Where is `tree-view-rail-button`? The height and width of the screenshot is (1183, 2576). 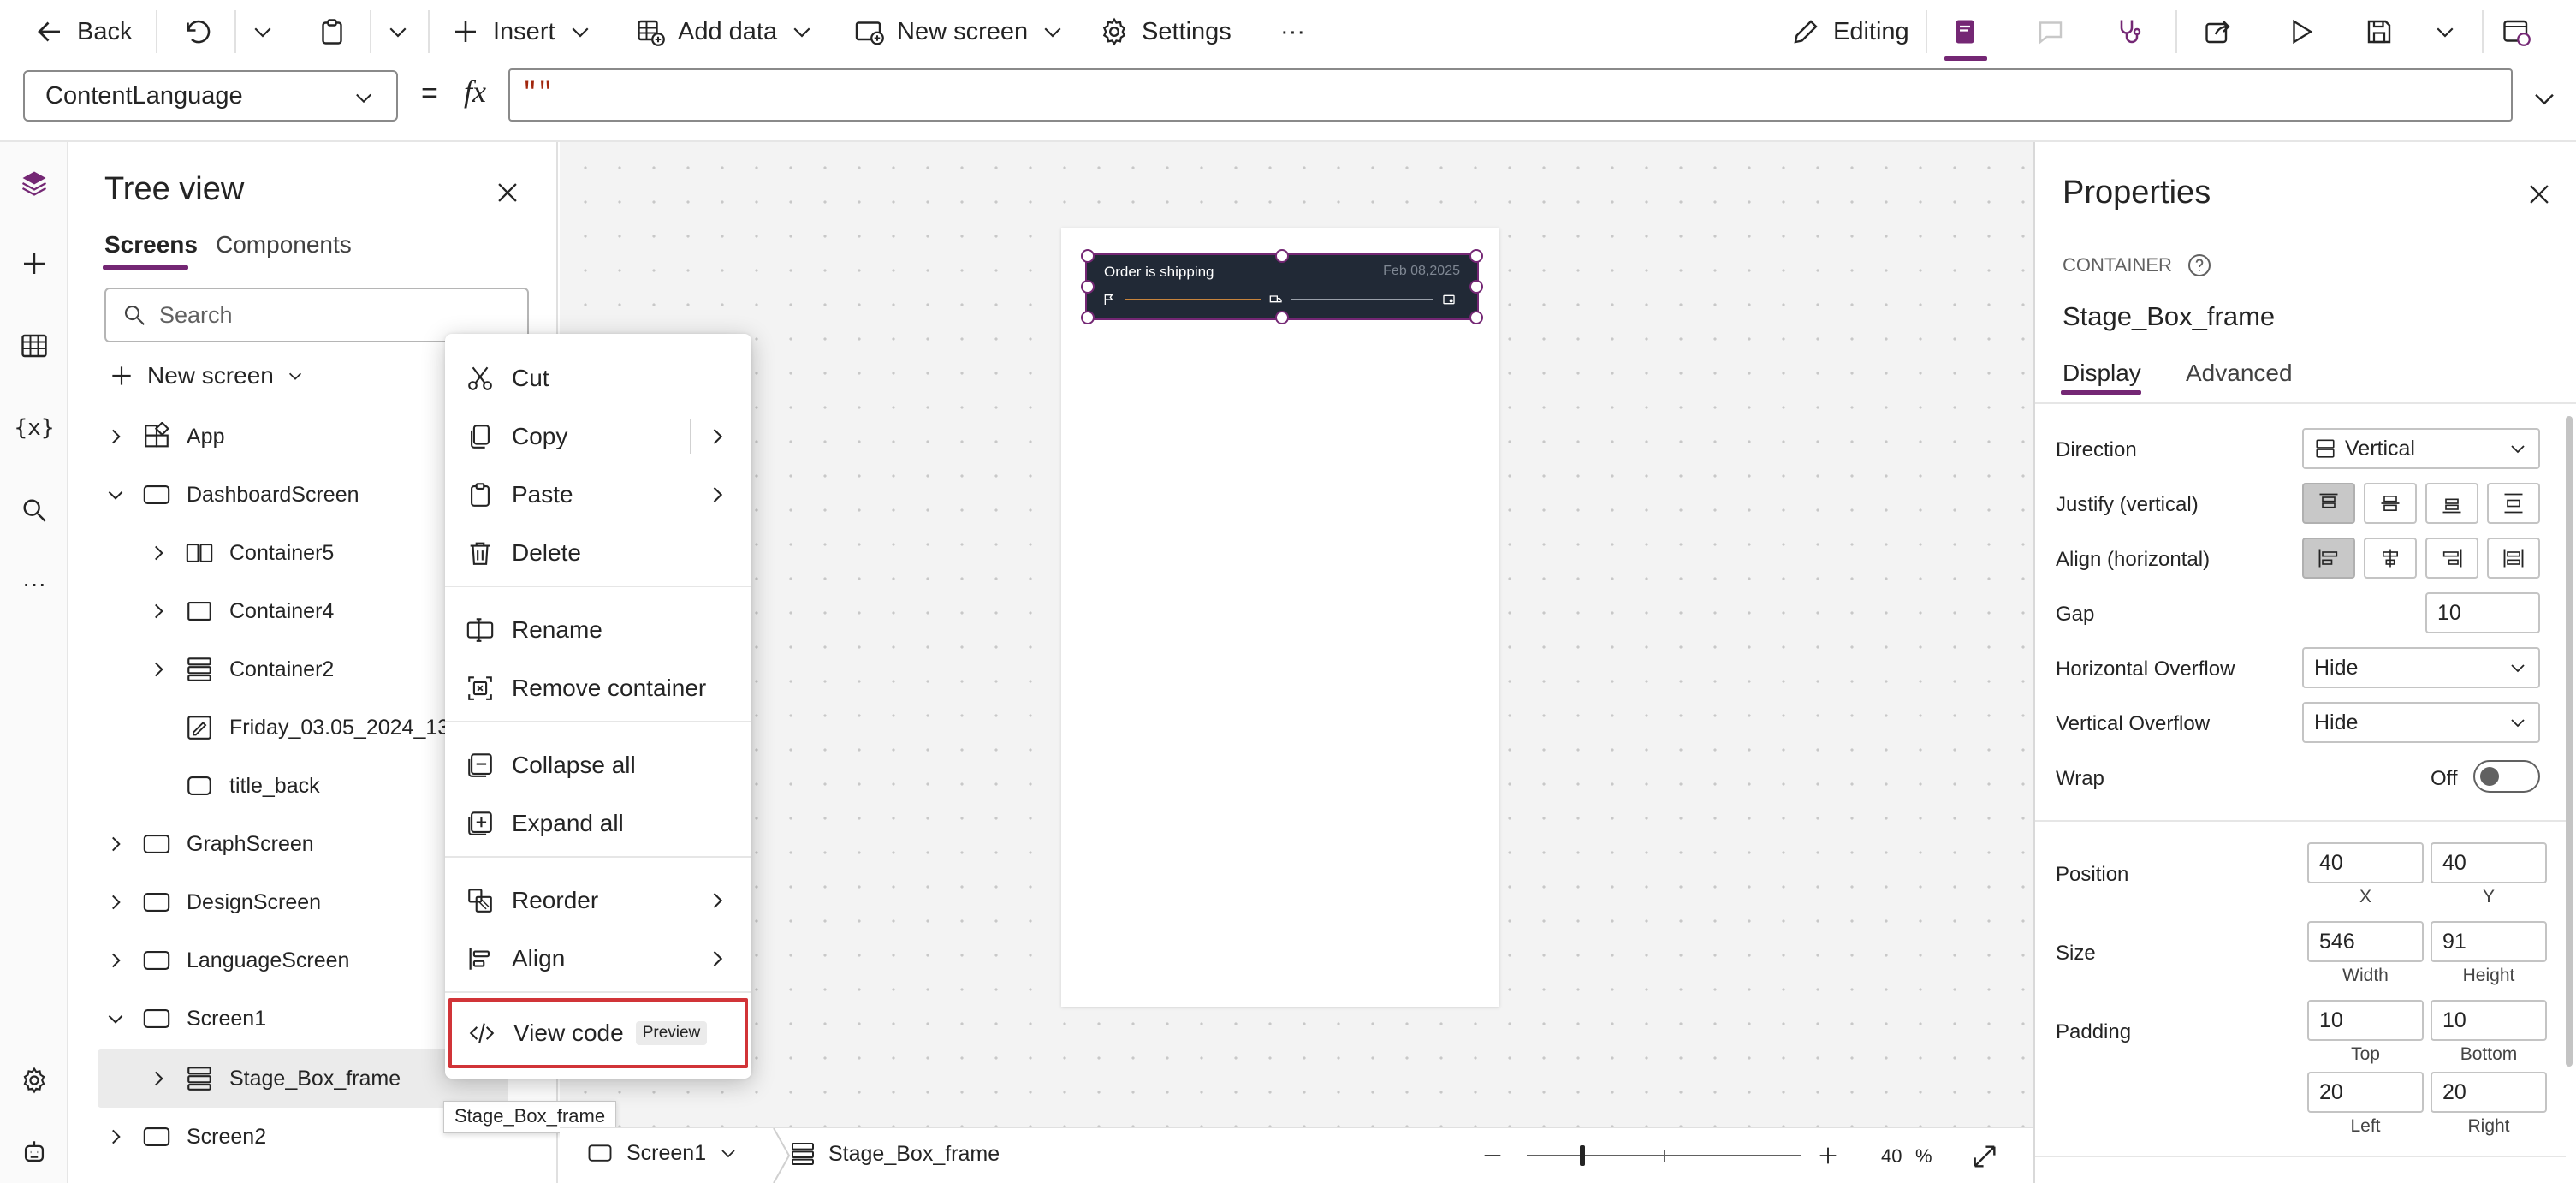
tree-view-rail-button is located at coordinates (34, 183).